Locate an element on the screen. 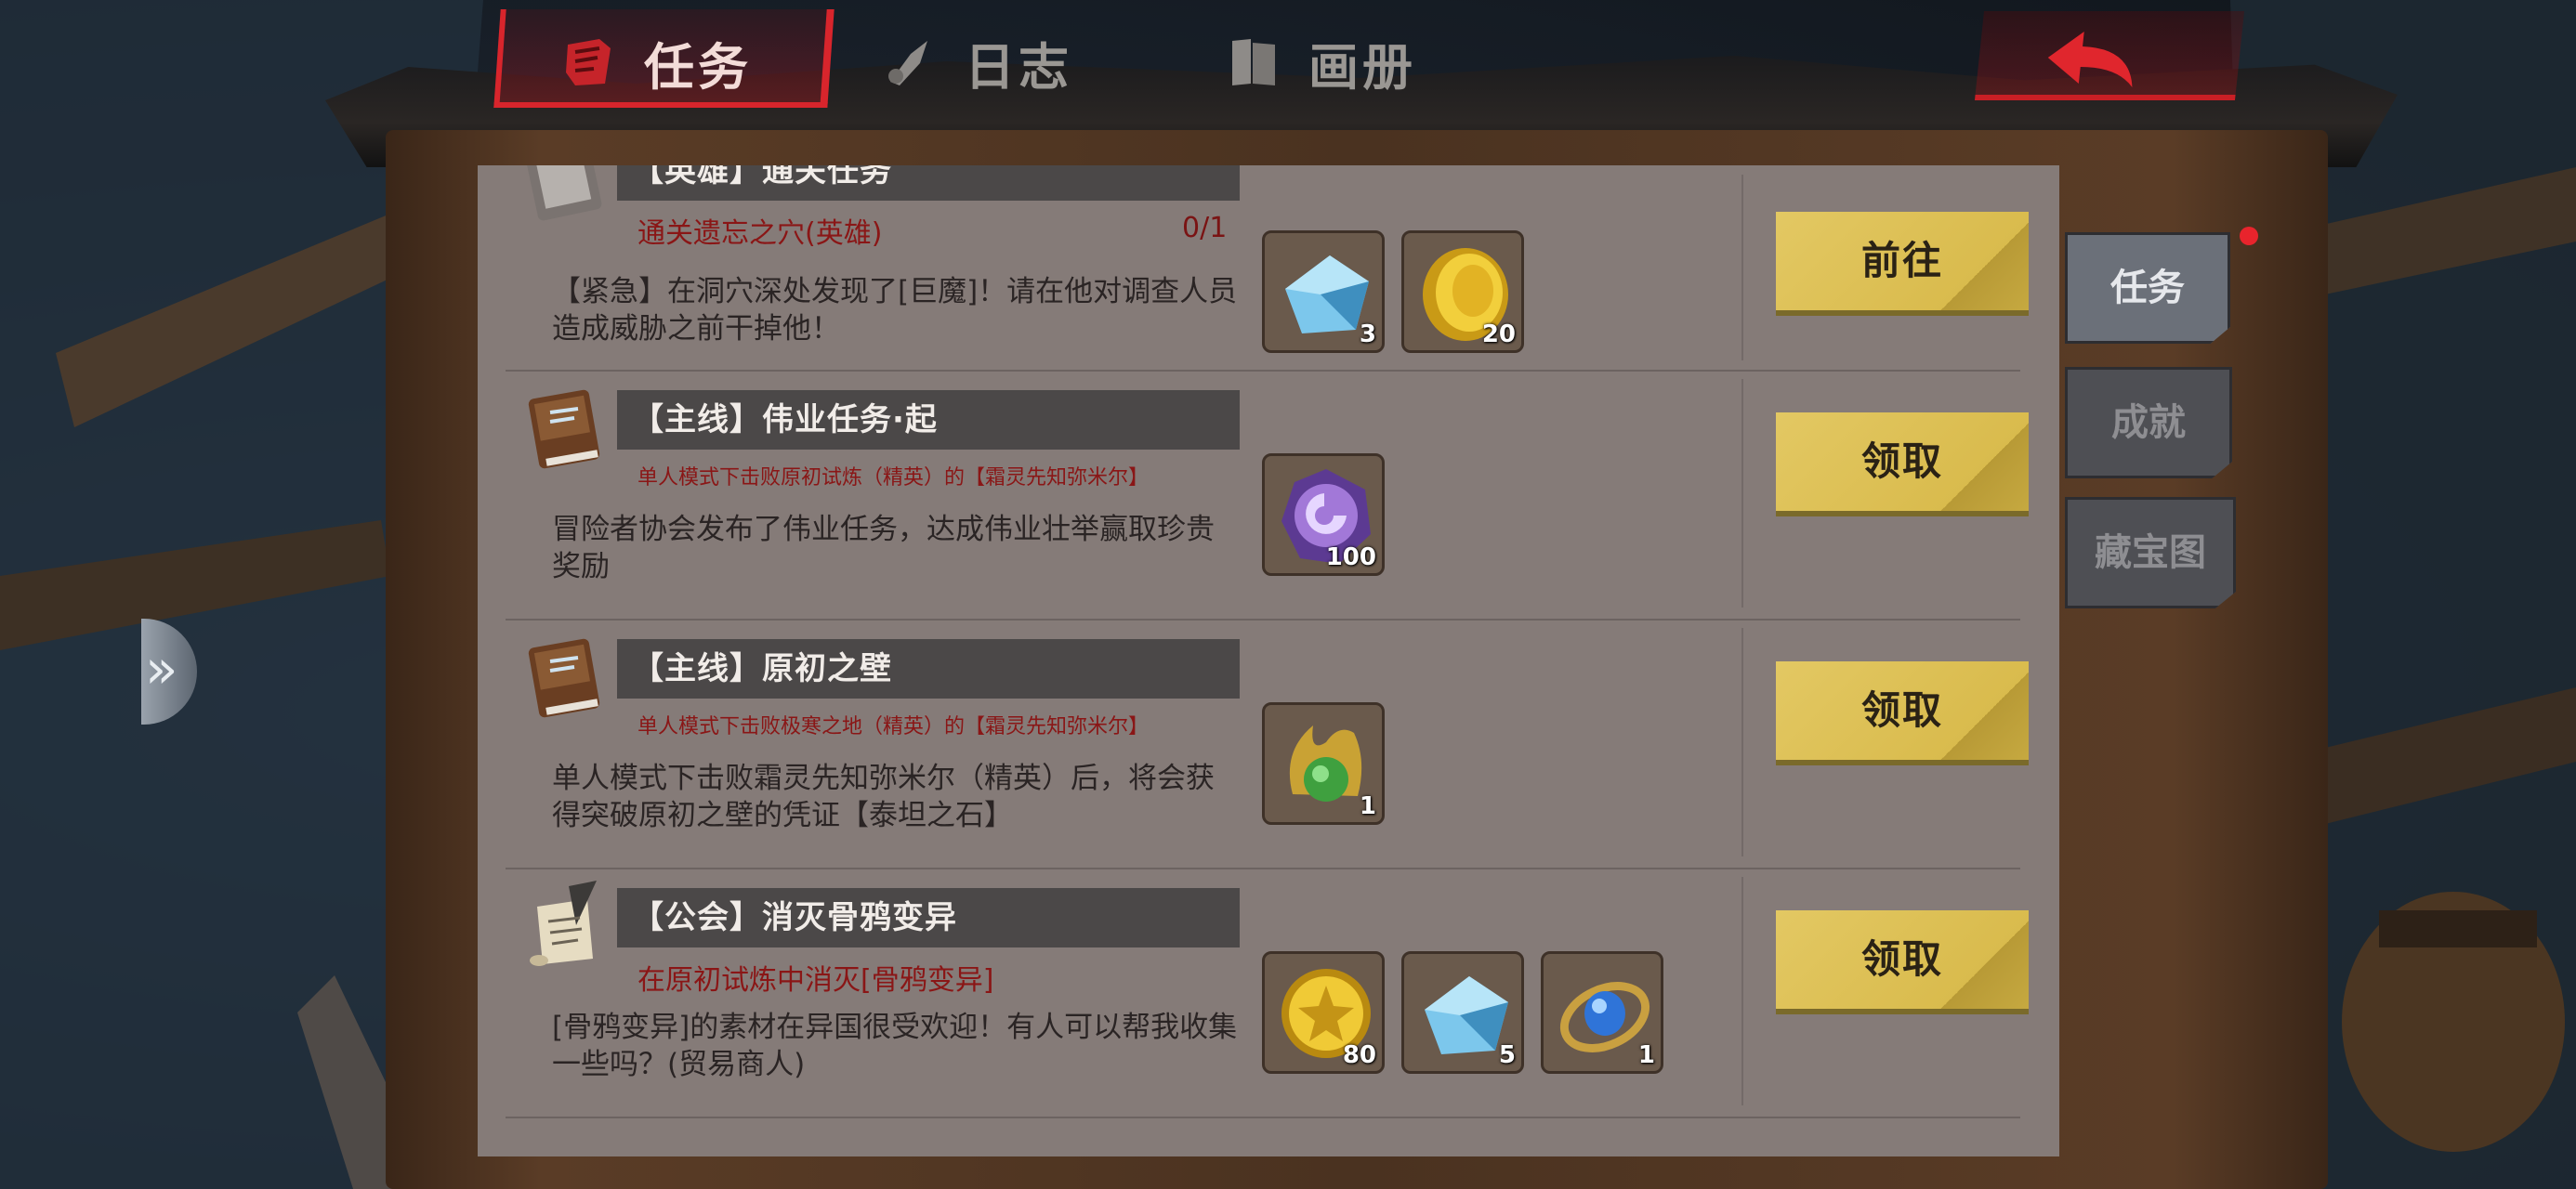  back-button is located at coordinates (2109, 56).